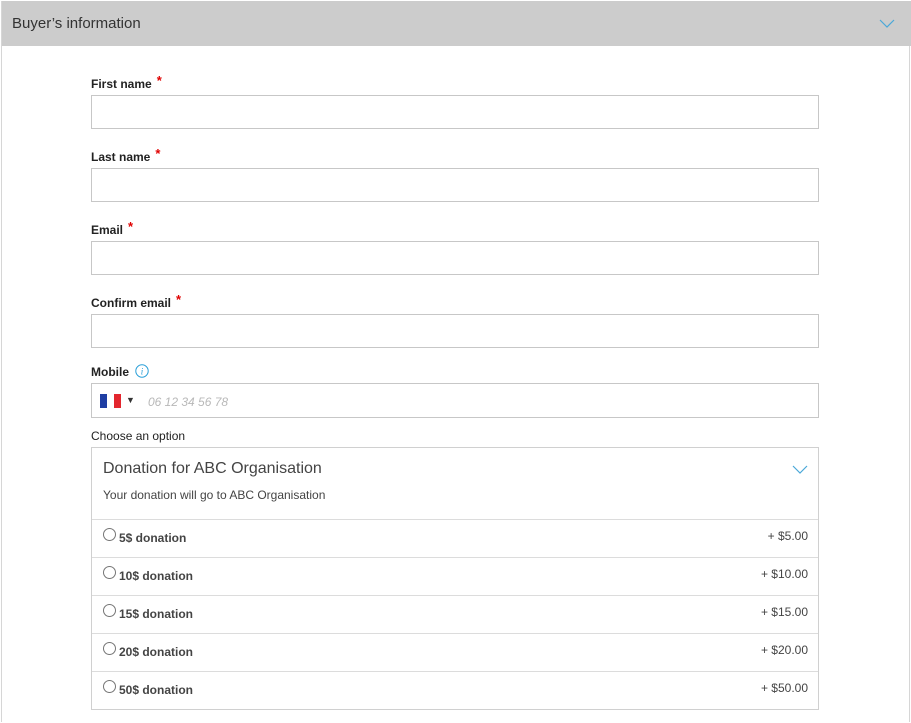  What do you see at coordinates (455, 185) in the screenshot?
I see `last-name-input` at bounding box center [455, 185].